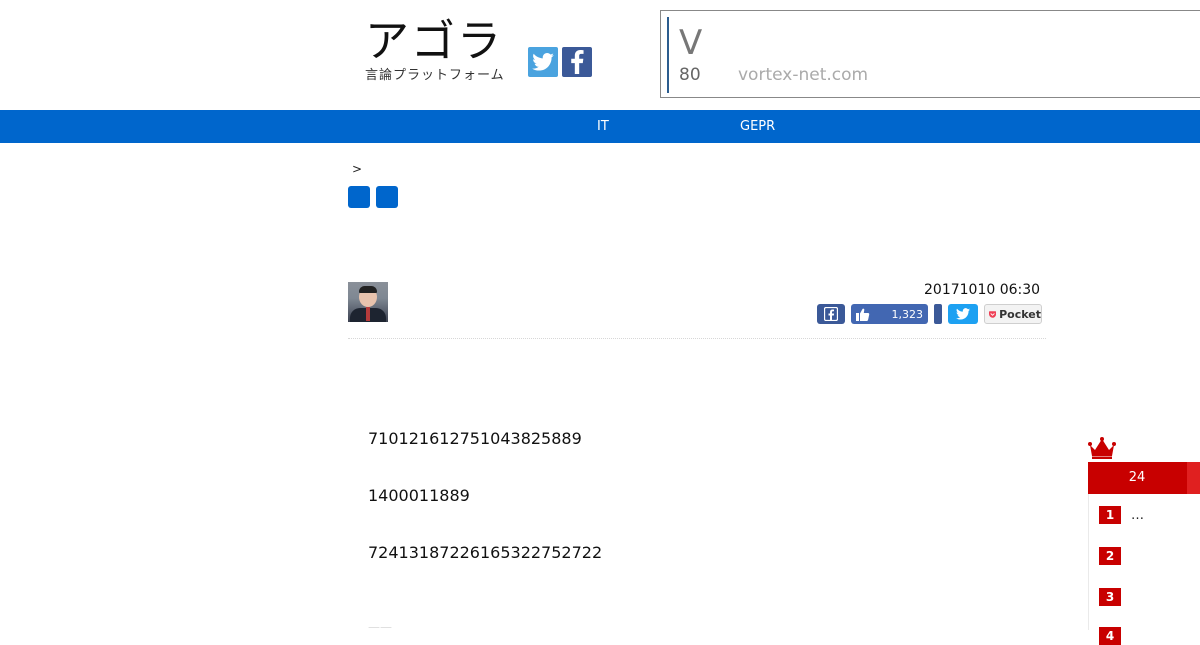 This screenshot has height=645, width=1200. I want to click on category-tags, so click(373, 197).